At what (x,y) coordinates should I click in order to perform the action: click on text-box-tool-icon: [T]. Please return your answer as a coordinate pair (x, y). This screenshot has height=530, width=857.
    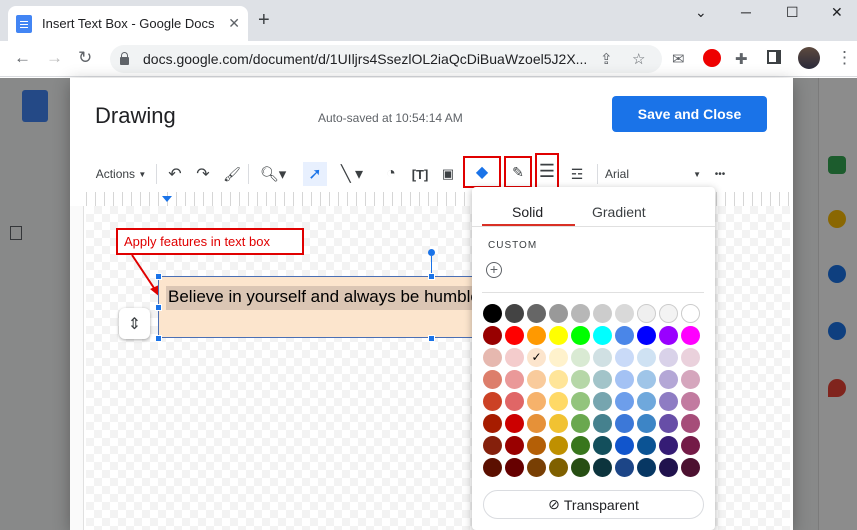
    Looking at the image, I should click on (420, 174).